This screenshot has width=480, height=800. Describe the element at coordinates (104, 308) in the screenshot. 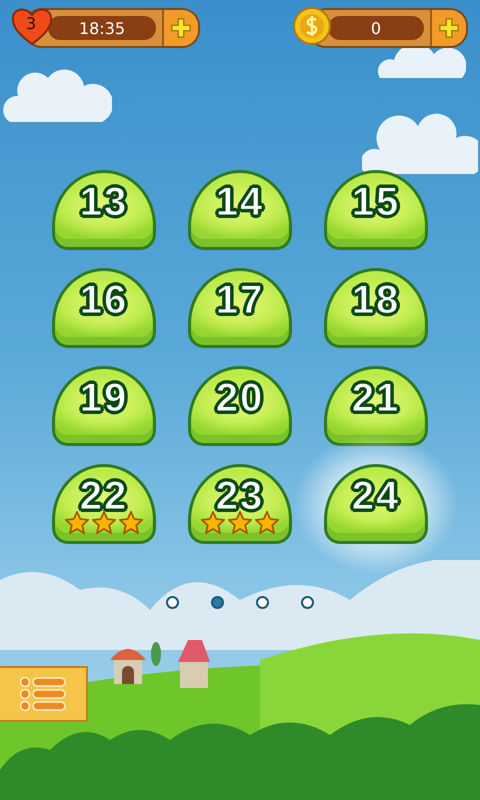

I see `level-button: 16` at that location.